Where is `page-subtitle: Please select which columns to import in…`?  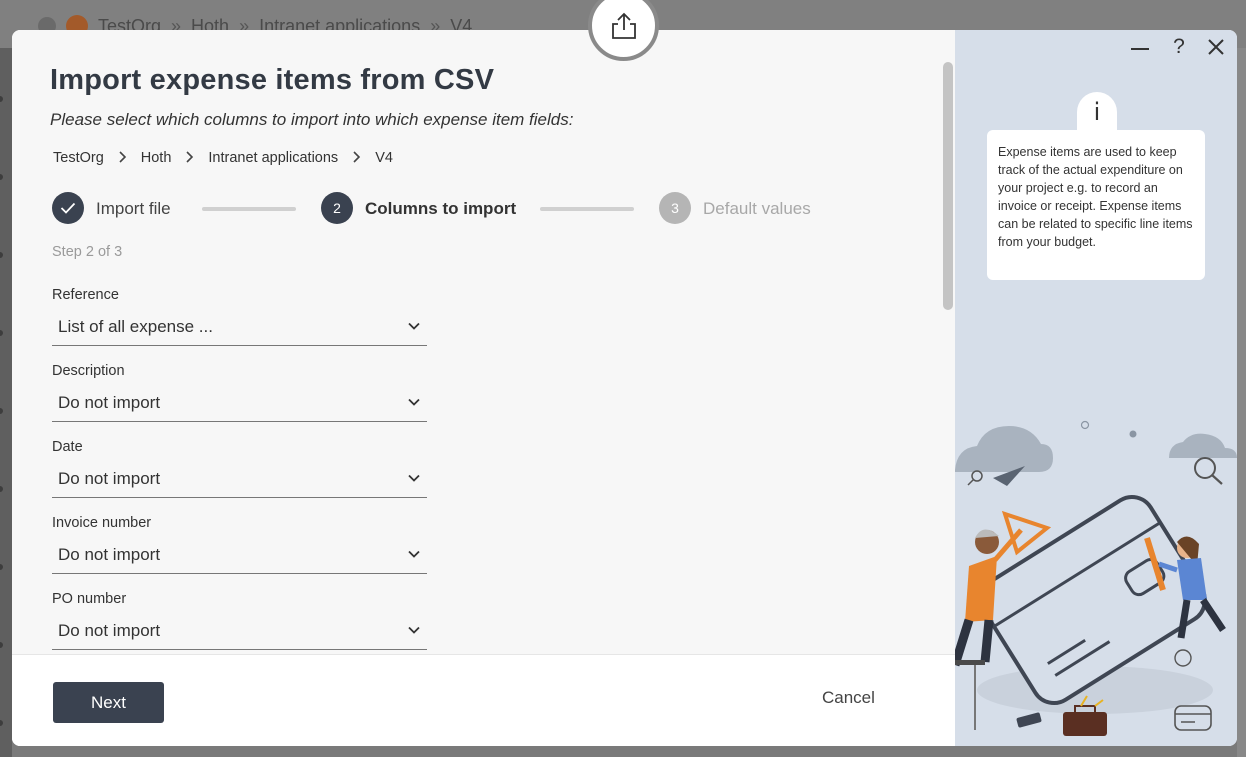
page-subtitle: Please select which columns to import in… is located at coordinates (312, 119).